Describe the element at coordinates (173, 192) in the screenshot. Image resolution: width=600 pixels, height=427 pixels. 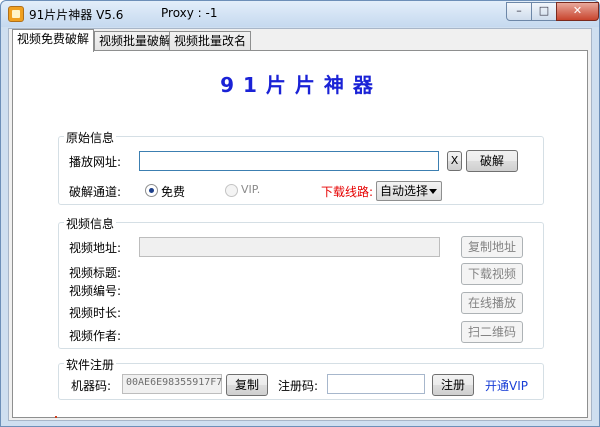
I see `radio-free-label: 免费` at that location.